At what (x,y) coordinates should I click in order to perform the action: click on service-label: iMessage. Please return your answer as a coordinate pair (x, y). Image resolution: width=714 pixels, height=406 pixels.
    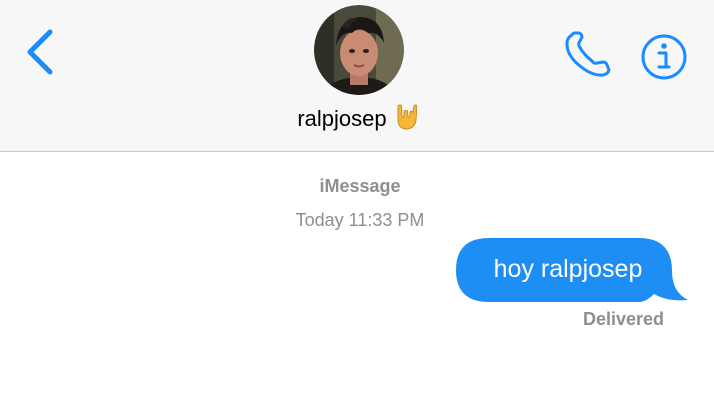
    Looking at the image, I should click on (360, 186).